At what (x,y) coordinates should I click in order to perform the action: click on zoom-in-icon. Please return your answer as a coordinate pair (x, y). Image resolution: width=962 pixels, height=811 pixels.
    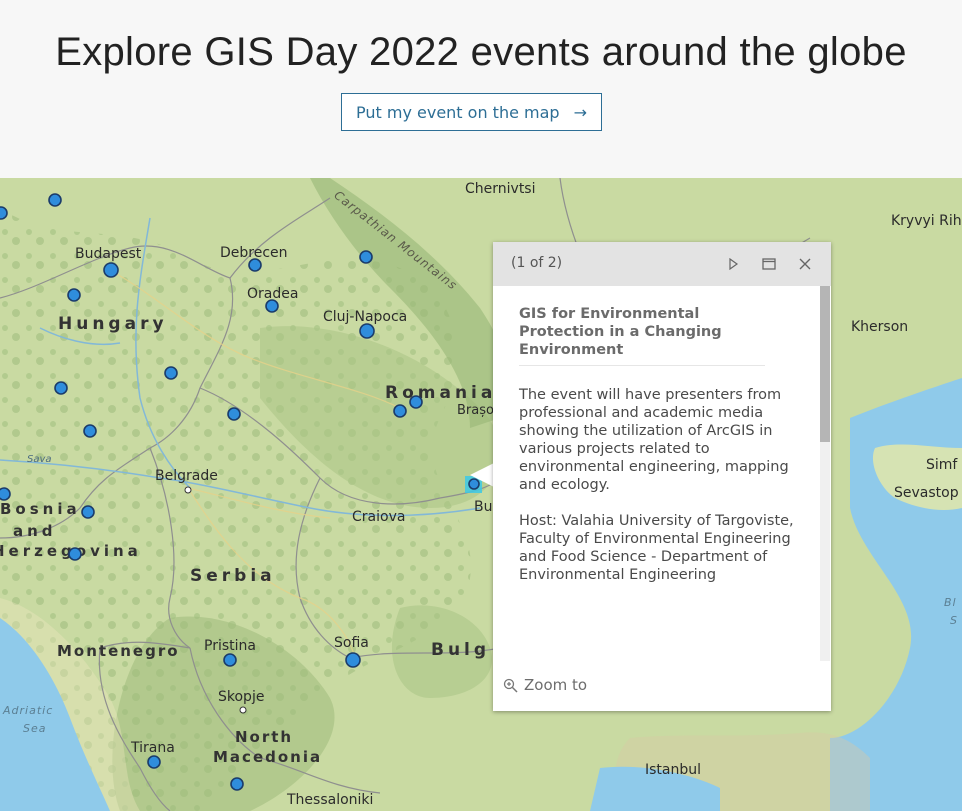
    Looking at the image, I should click on (510, 685).